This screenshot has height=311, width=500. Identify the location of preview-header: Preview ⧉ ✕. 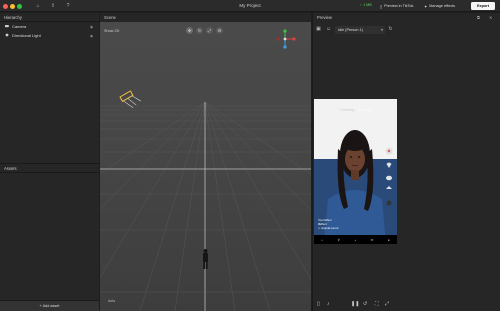
(406, 17).